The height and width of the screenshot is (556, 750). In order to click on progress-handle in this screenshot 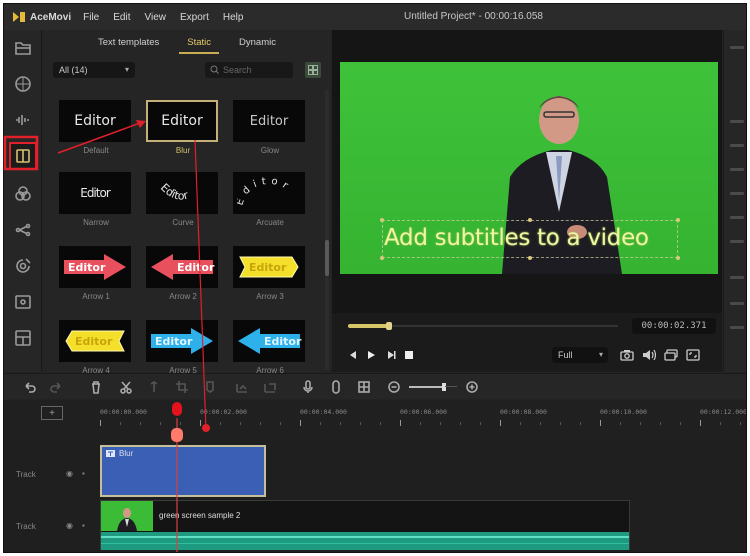, I will do `click(388, 326)`.